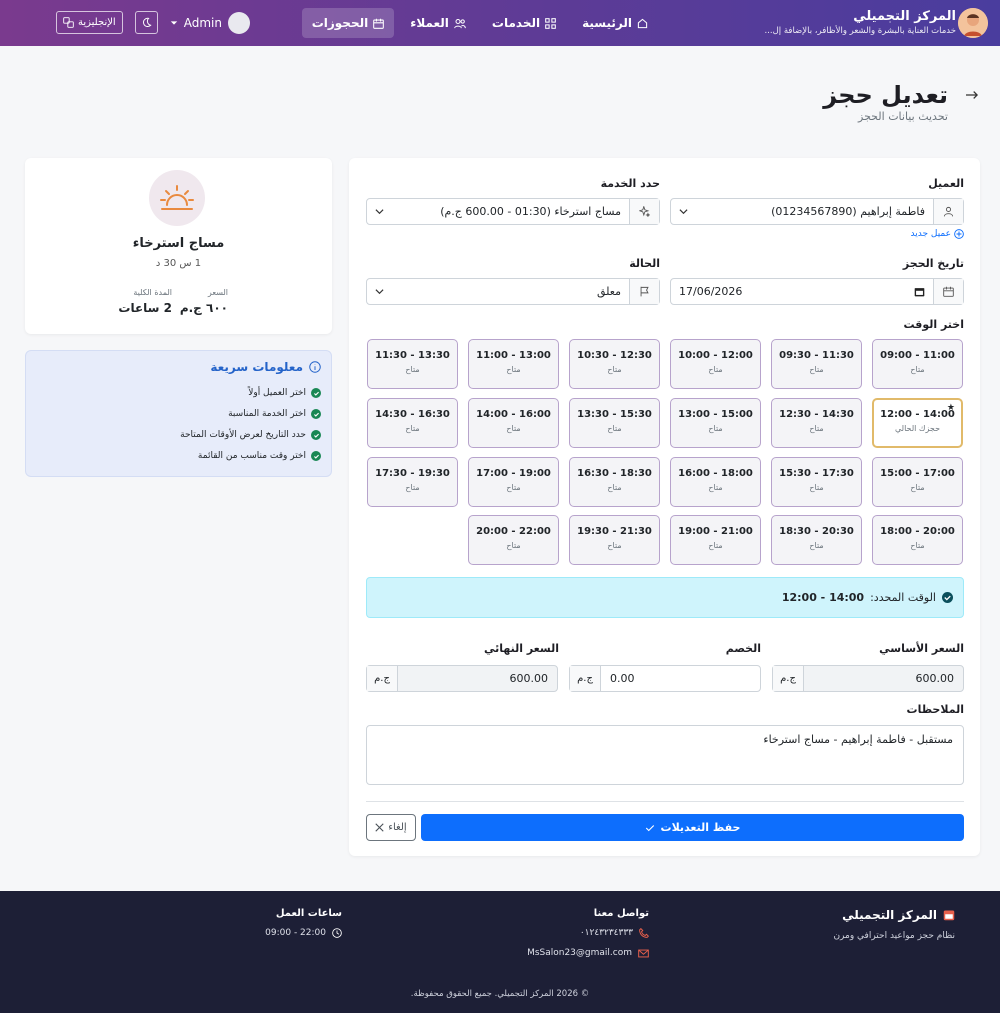 The height and width of the screenshot is (1013, 1000). Describe the element at coordinates (614, 364) in the screenshot. I see `time-slot: 10:30 - 12:30 متاح` at that location.